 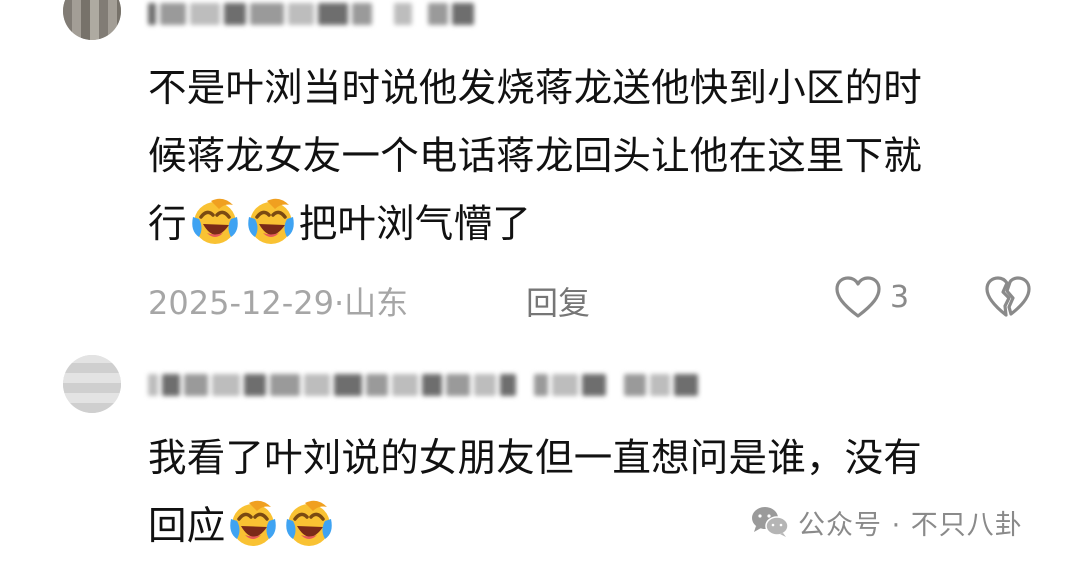 I want to click on comment-date: 2025-12-29, so click(x=241, y=303).